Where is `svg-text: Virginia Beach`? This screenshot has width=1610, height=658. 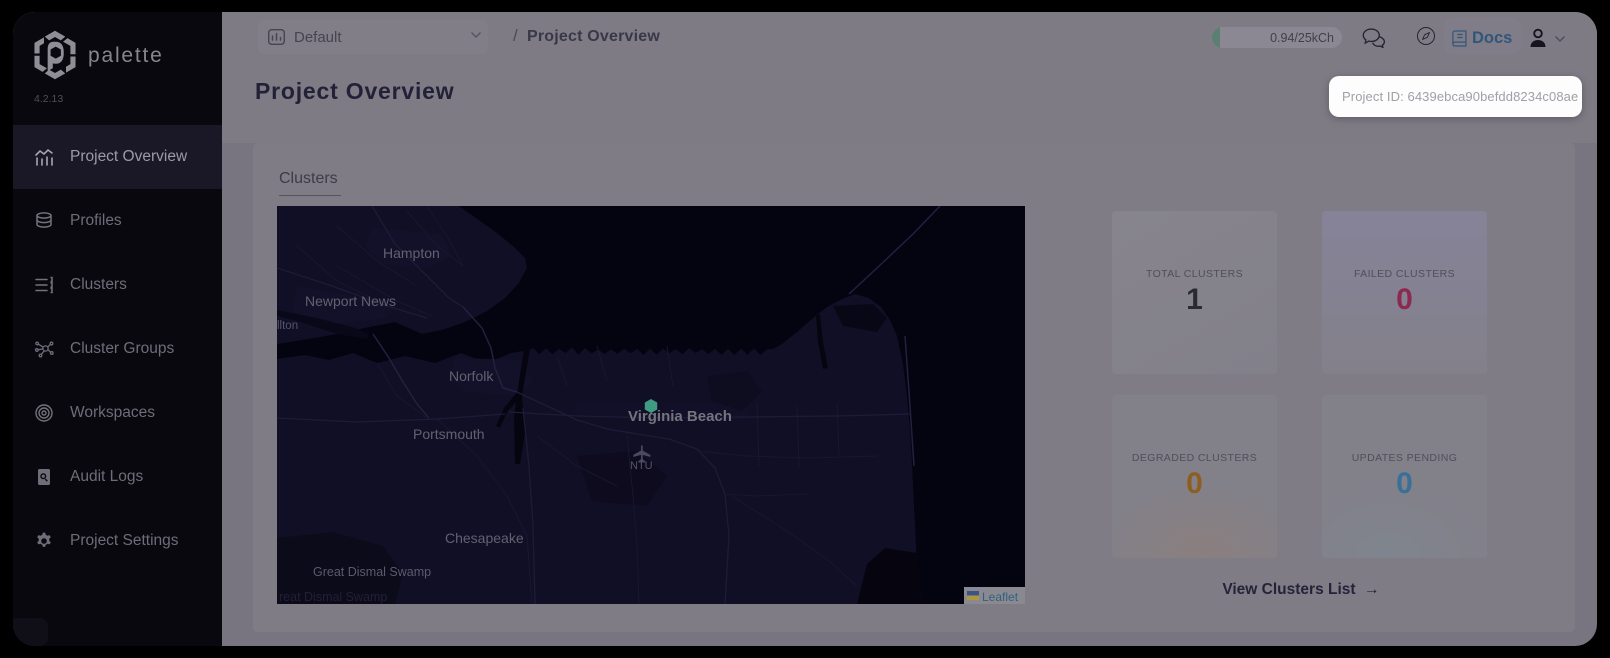 svg-text: Virginia Beach is located at coordinates (680, 416).